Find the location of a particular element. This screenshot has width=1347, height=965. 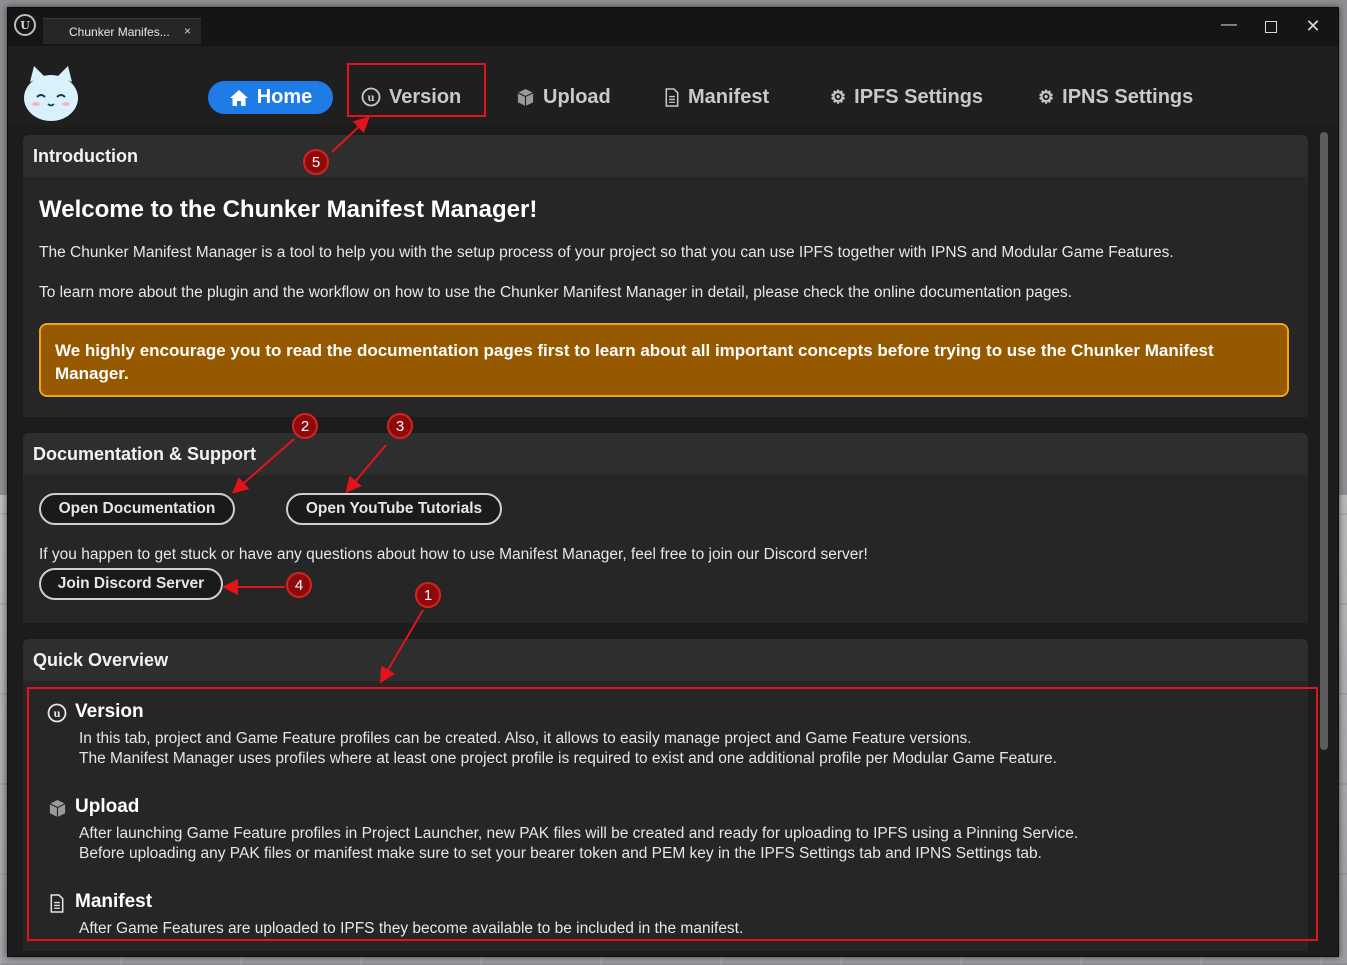

tab-manifest: Manifest is located at coordinates (716, 97).